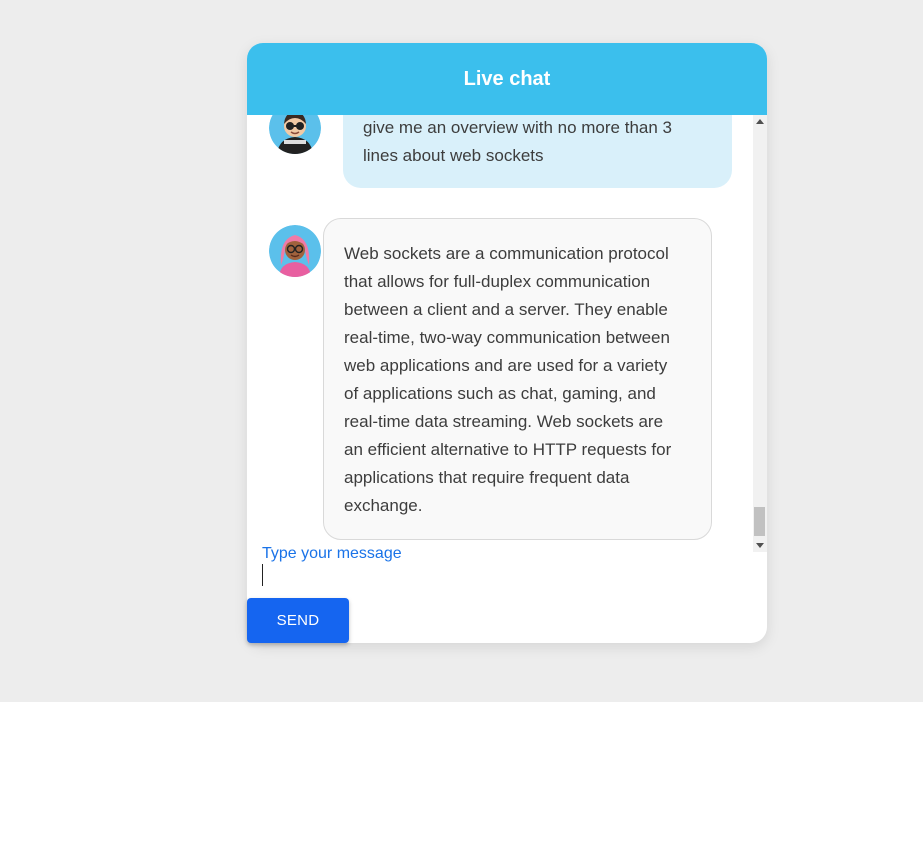 The width and height of the screenshot is (923, 858). Describe the element at coordinates (507, 337) in the screenshot. I see `message-text-line: real-time, two-way communication between` at that location.